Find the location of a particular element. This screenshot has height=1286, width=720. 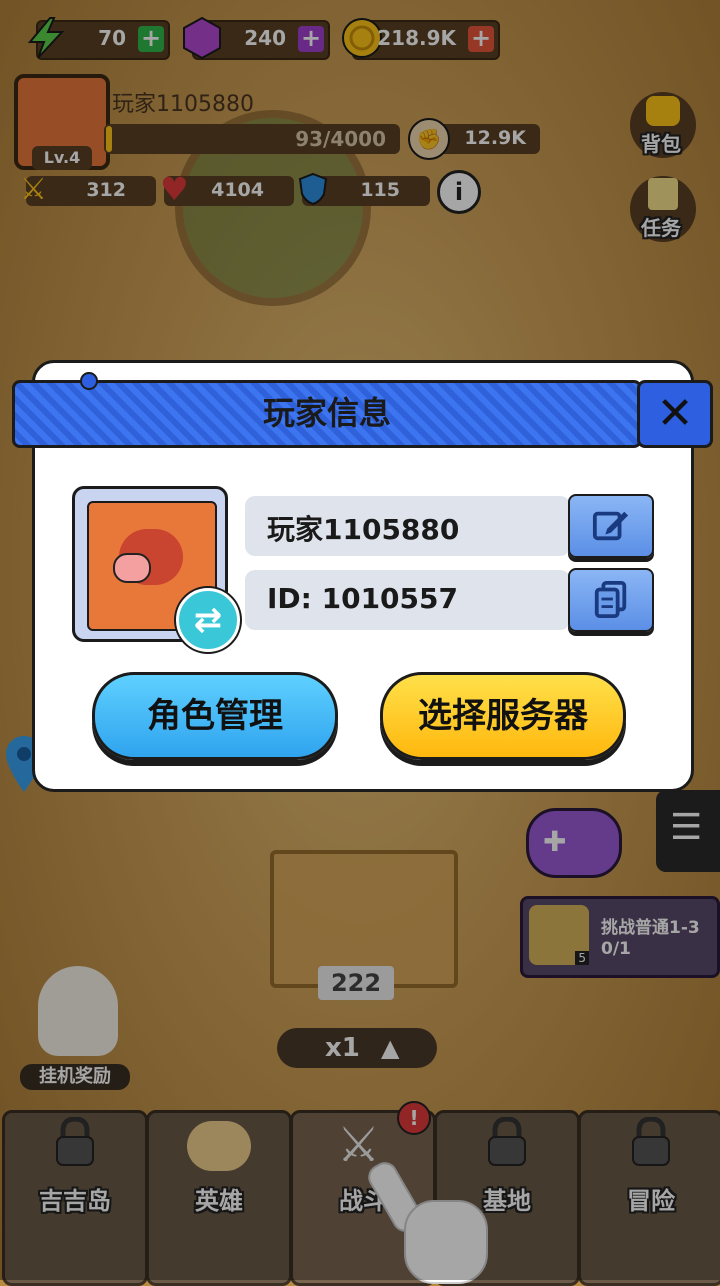

dialog-title: 玩家信息 is located at coordinates (326, 413).